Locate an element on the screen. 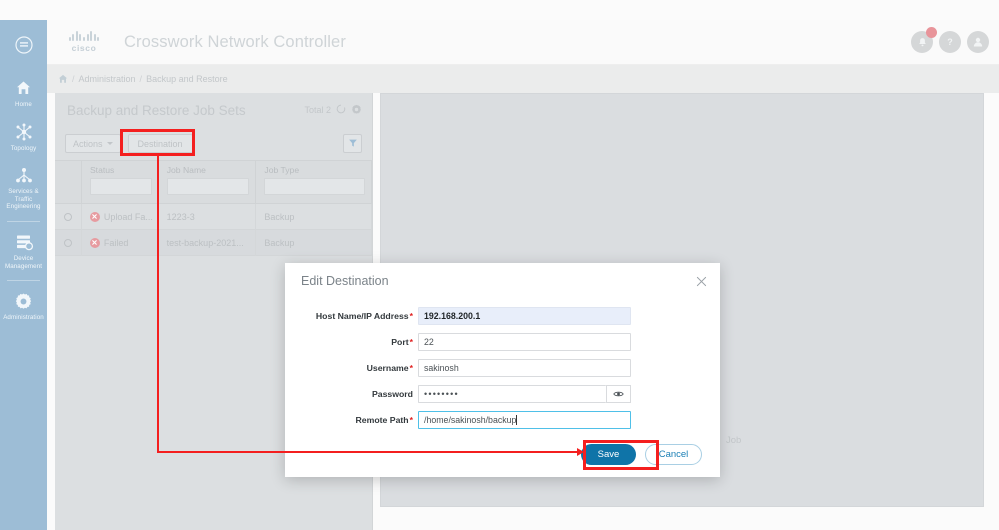  panel-title: Backup and Restore Job Sets is located at coordinates (156, 110).